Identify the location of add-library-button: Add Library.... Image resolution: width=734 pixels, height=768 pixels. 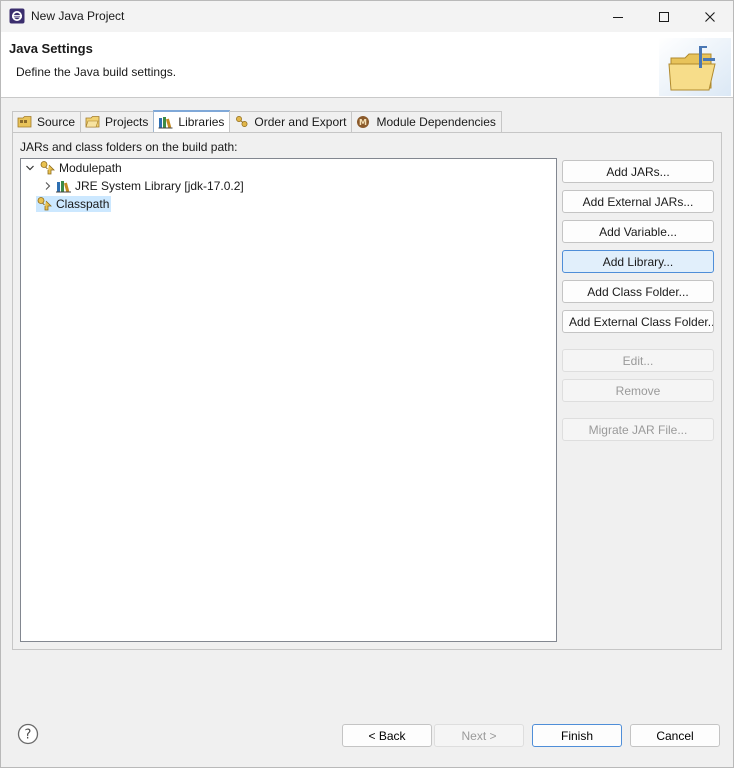
(638, 261).